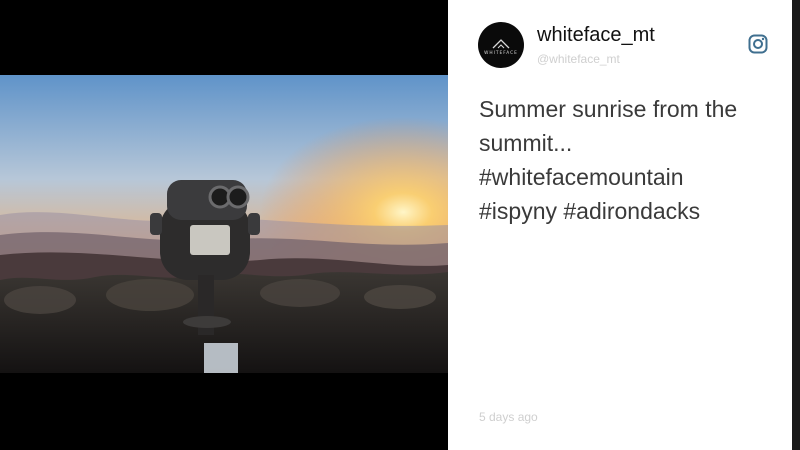 This screenshot has height=450, width=800. What do you see at coordinates (578, 59) in the screenshot?
I see `post-handle: @whiteface_mt` at bounding box center [578, 59].